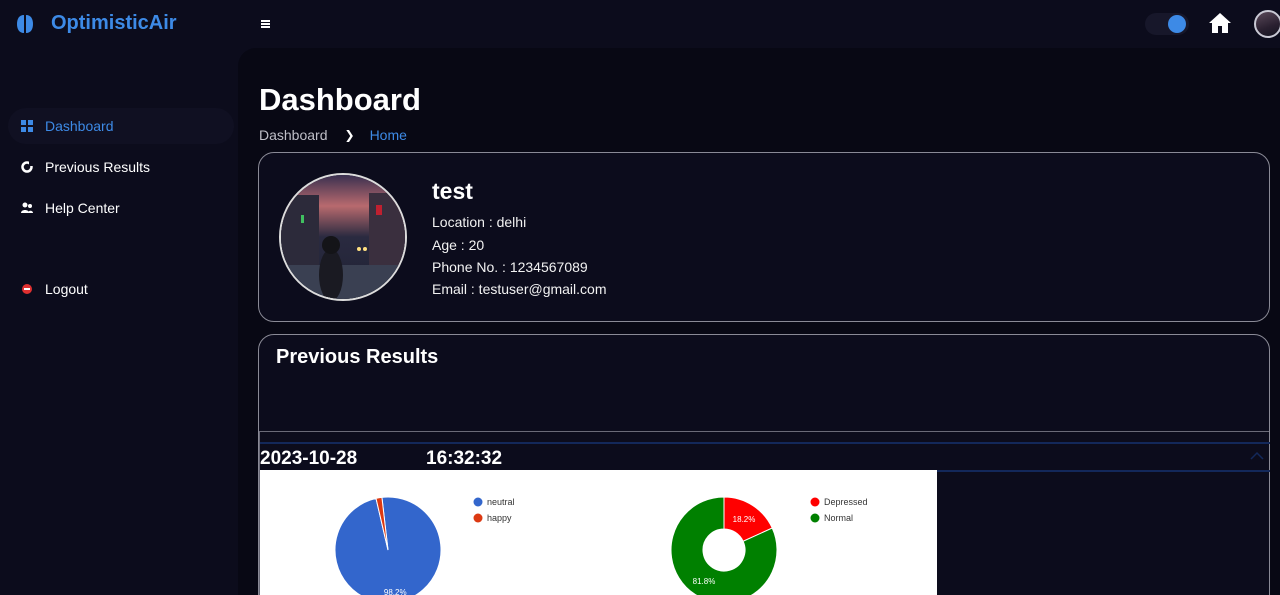 The height and width of the screenshot is (595, 1280). I want to click on app-name: OptimisticAir, so click(114, 23).